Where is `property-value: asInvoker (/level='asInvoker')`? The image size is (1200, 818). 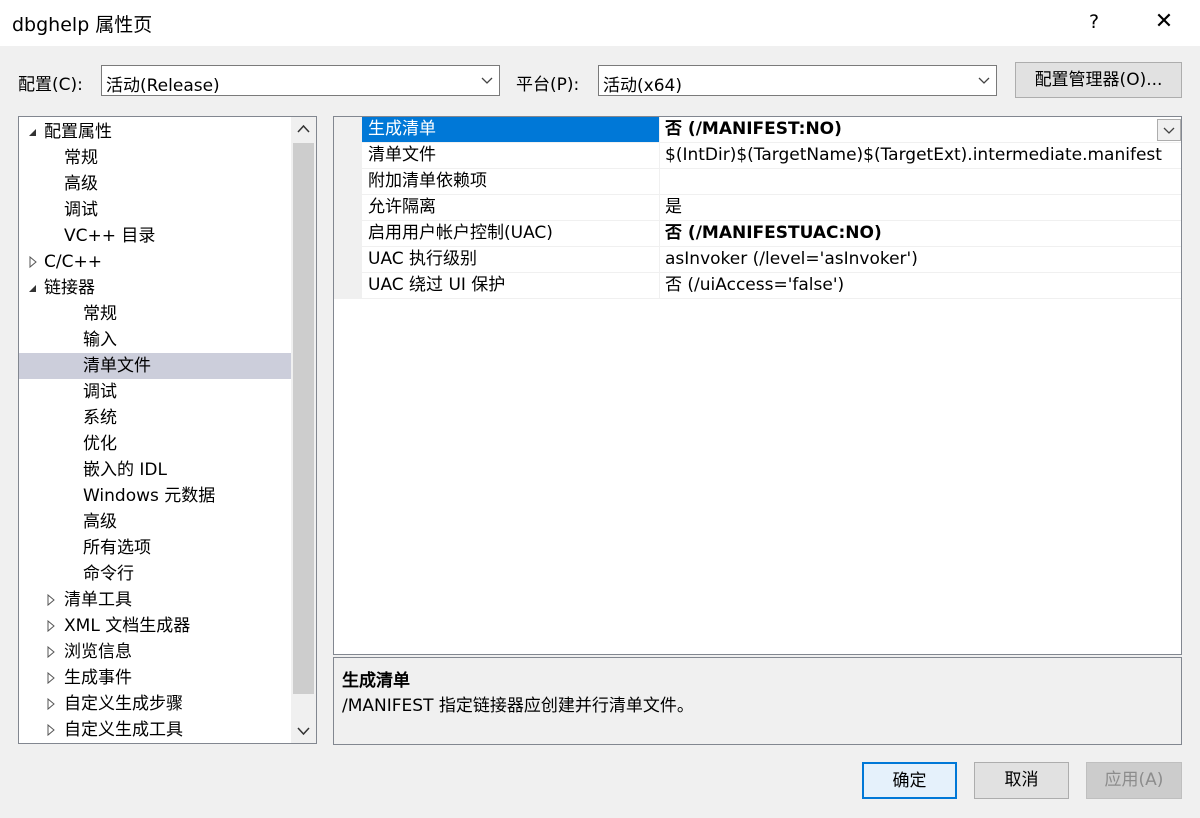 property-value: asInvoker (/level='asInvoker') is located at coordinates (921, 259).